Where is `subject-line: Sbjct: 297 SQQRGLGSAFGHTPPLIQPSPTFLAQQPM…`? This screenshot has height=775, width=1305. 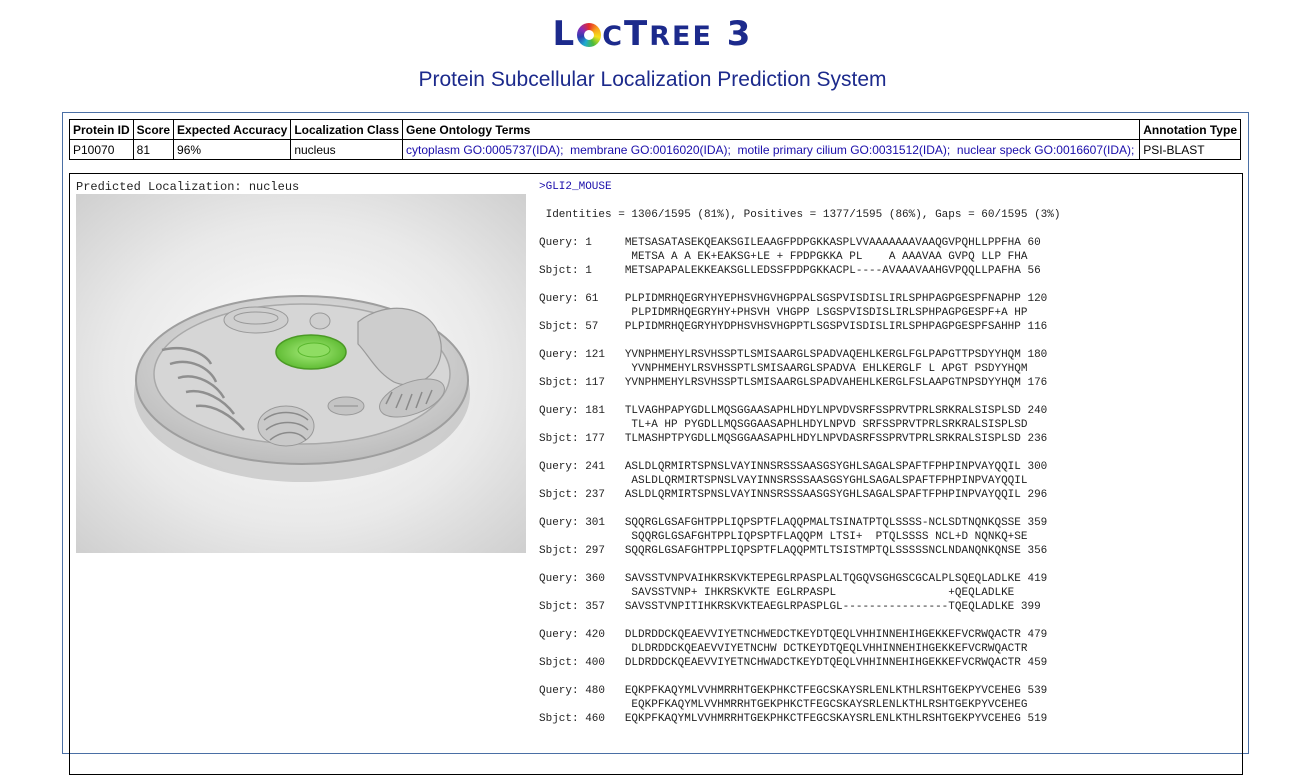
subject-line: Sbjct: 297 SQQRGLGSAFGHTPPLIQPSPTFLAQQPM… is located at coordinates (793, 551).